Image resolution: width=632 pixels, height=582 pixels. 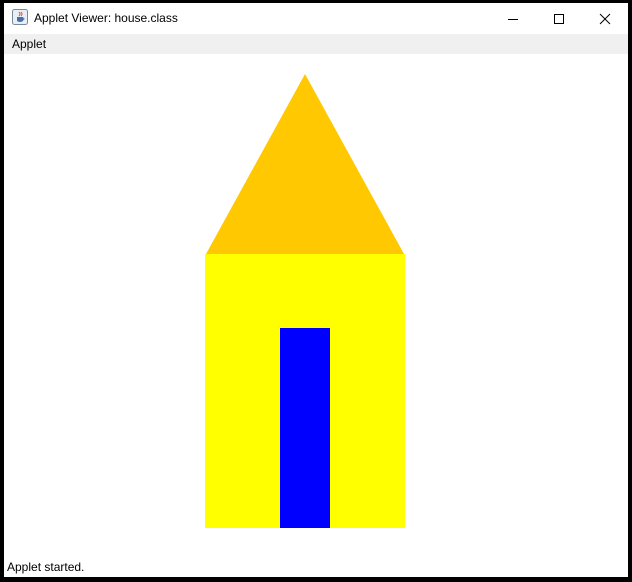 I want to click on minimize-icon, so click(x=513, y=19).